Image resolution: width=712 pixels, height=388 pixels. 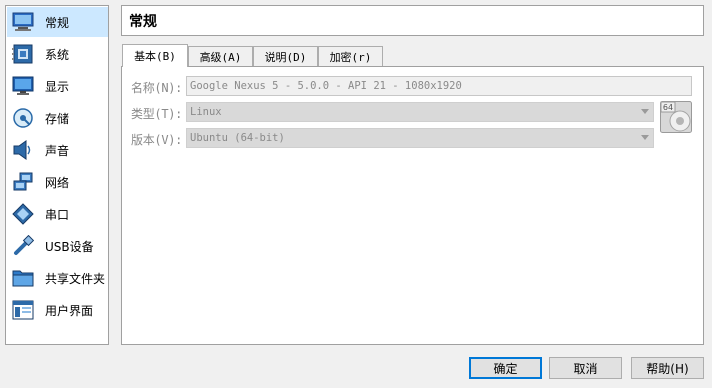 I want to click on ok-button: 确定, so click(x=505, y=368).